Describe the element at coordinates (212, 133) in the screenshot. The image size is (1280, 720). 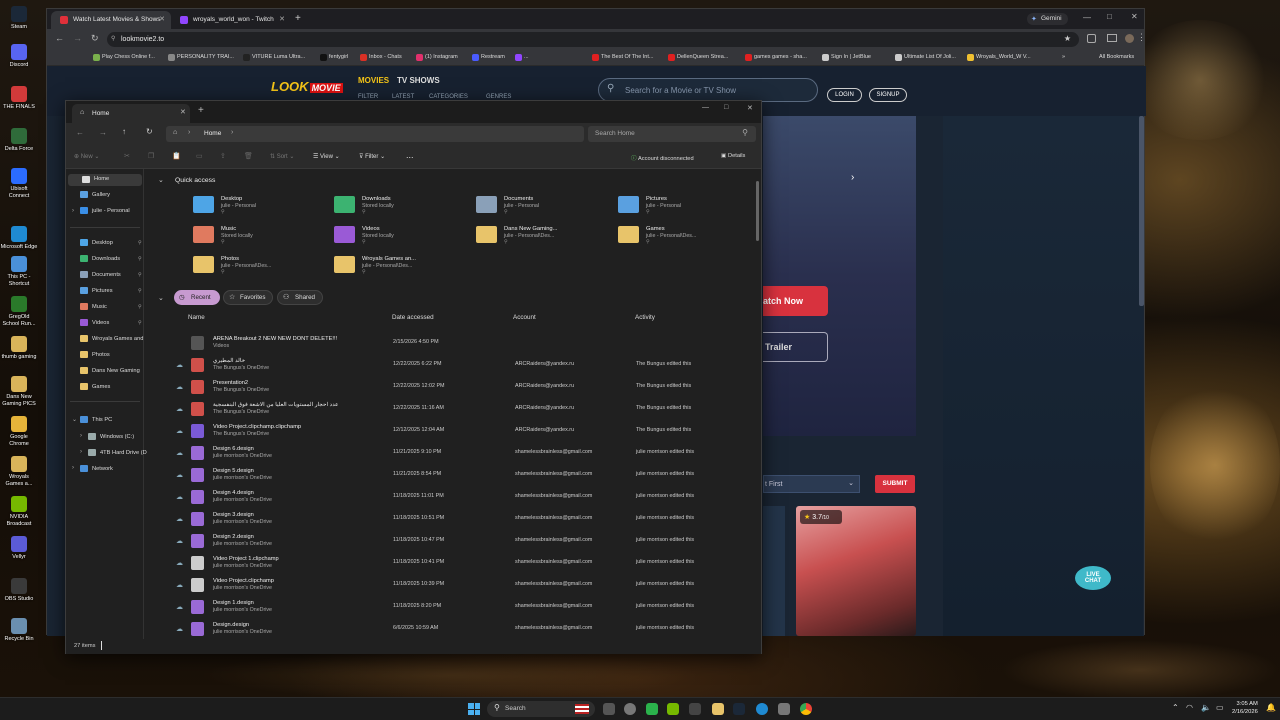
I see `breadcrumb: Home` at that location.